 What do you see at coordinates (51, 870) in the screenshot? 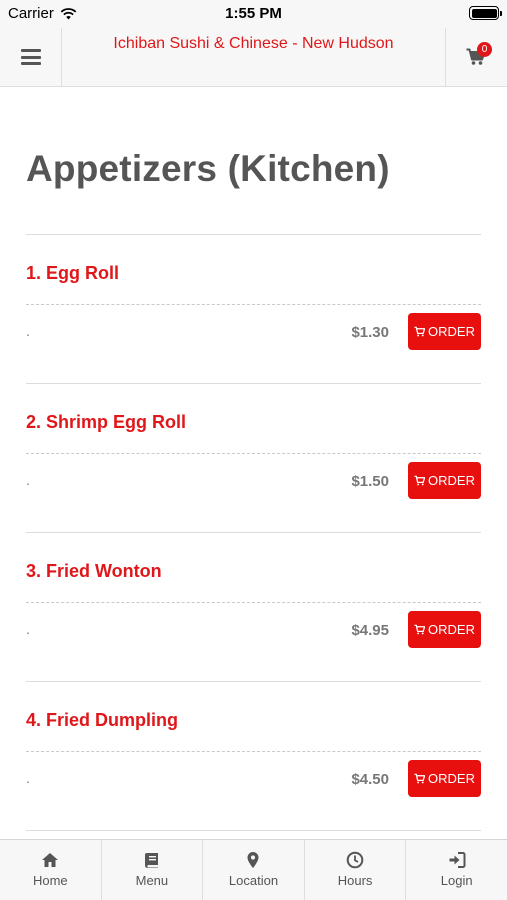
I see `tab-home: Home` at bounding box center [51, 870].